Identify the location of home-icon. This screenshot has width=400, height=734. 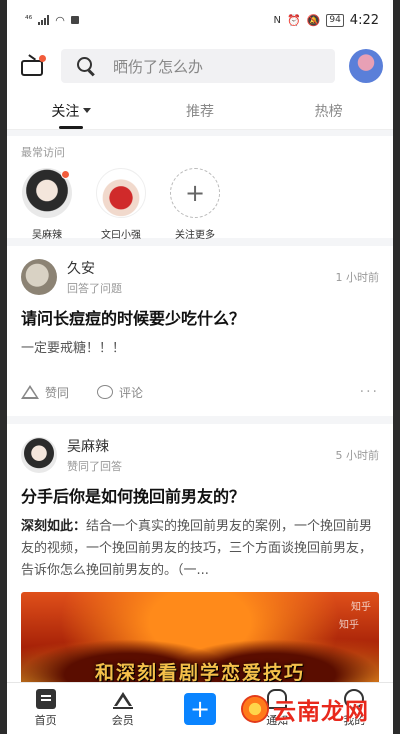
(45, 699).